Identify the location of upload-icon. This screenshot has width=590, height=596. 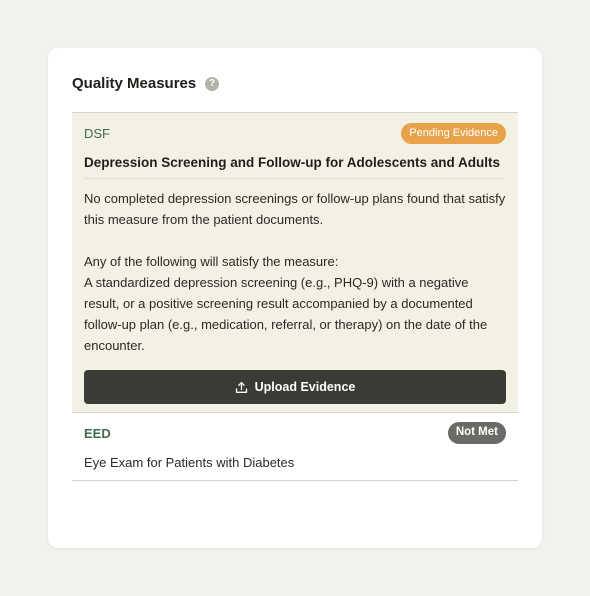
(241, 387).